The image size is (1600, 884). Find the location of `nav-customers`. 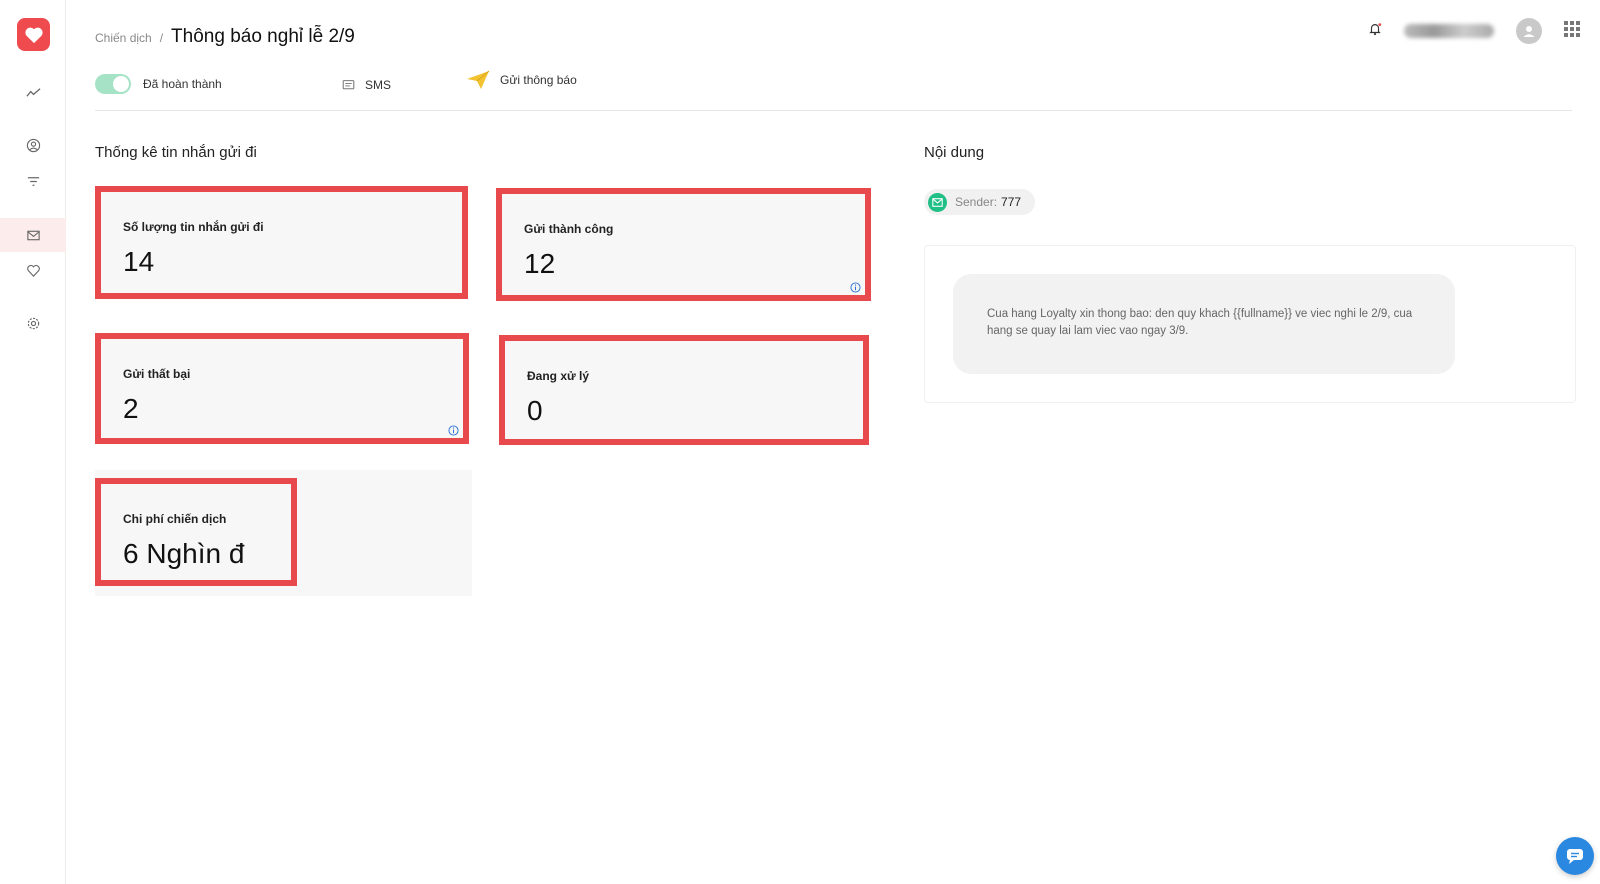

nav-customers is located at coordinates (33, 145).